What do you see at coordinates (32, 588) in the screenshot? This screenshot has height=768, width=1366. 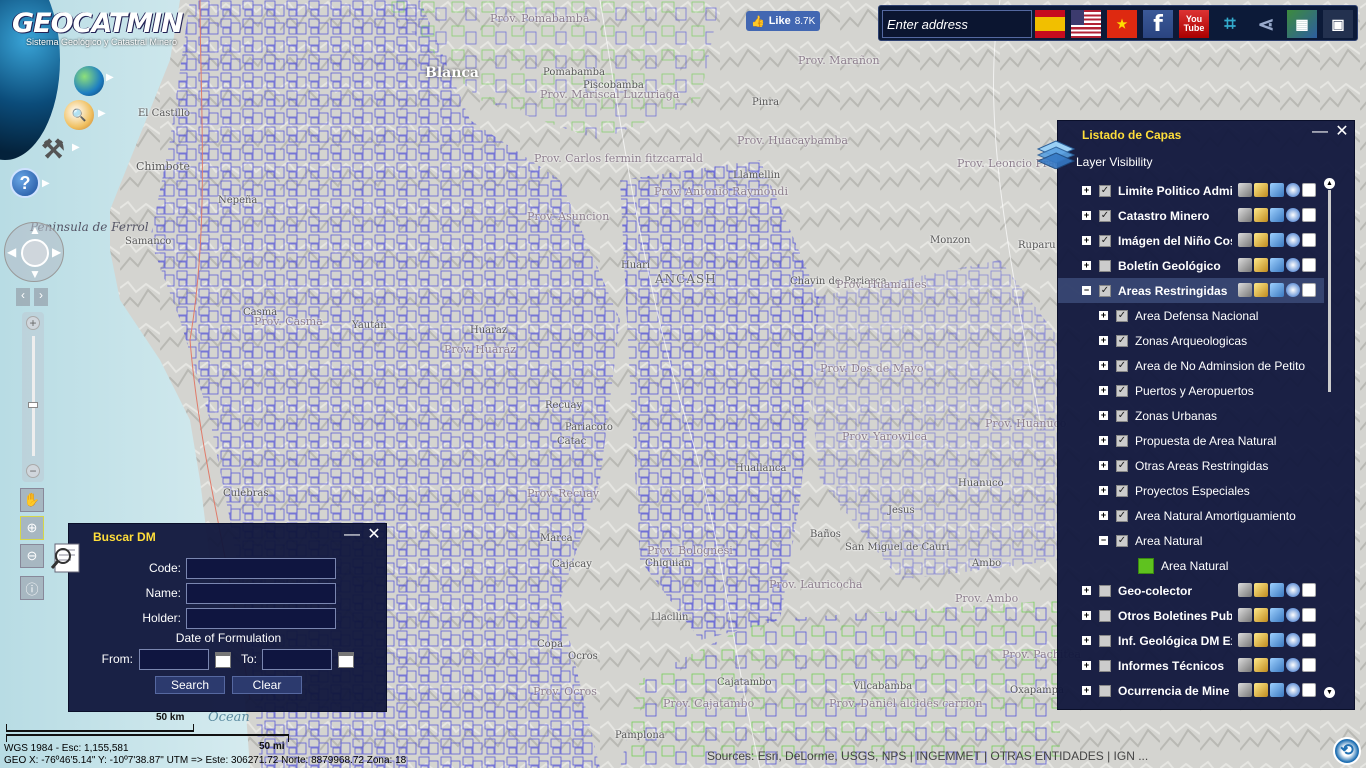 I see `identify-button: ⓘ` at bounding box center [32, 588].